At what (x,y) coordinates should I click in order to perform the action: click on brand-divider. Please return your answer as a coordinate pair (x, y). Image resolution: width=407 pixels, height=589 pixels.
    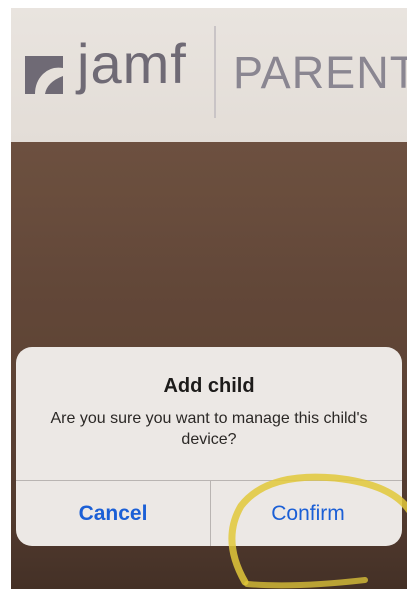
    Looking at the image, I should click on (215, 72).